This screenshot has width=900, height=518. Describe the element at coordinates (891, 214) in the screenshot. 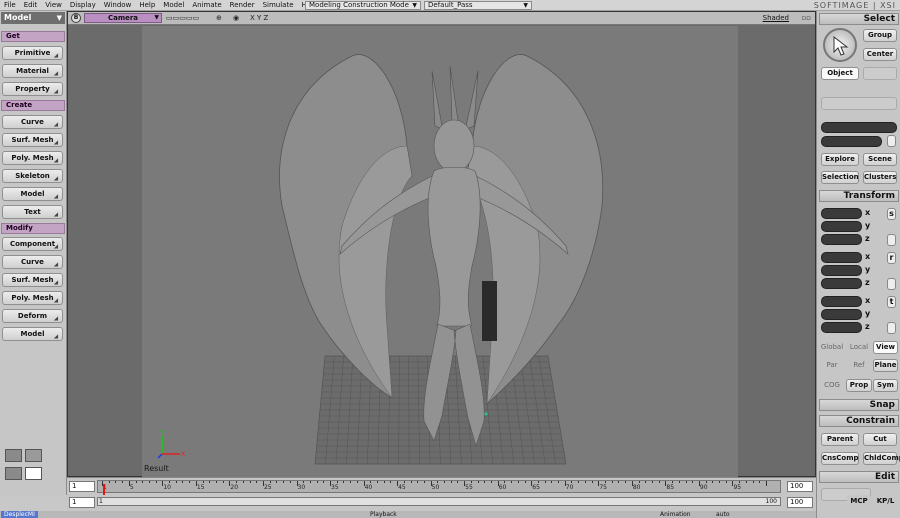

I see `scale-tool-icon: s` at that location.